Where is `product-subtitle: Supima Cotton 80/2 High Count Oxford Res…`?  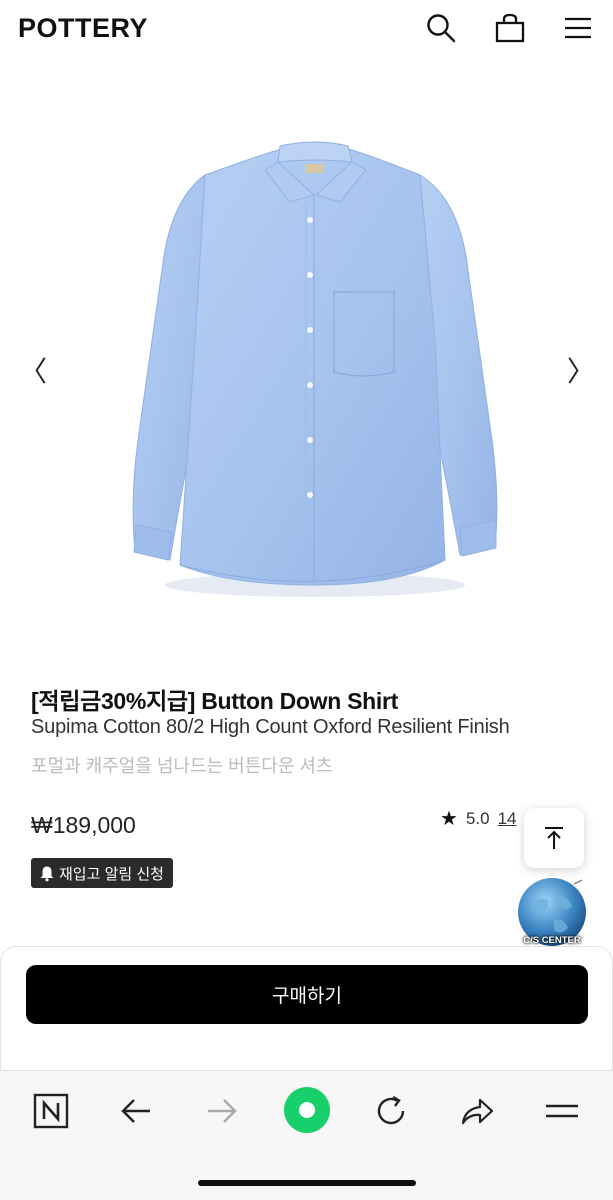
product-subtitle: Supima Cotton 80/2 High Count Oxford Res… is located at coordinates (270, 727).